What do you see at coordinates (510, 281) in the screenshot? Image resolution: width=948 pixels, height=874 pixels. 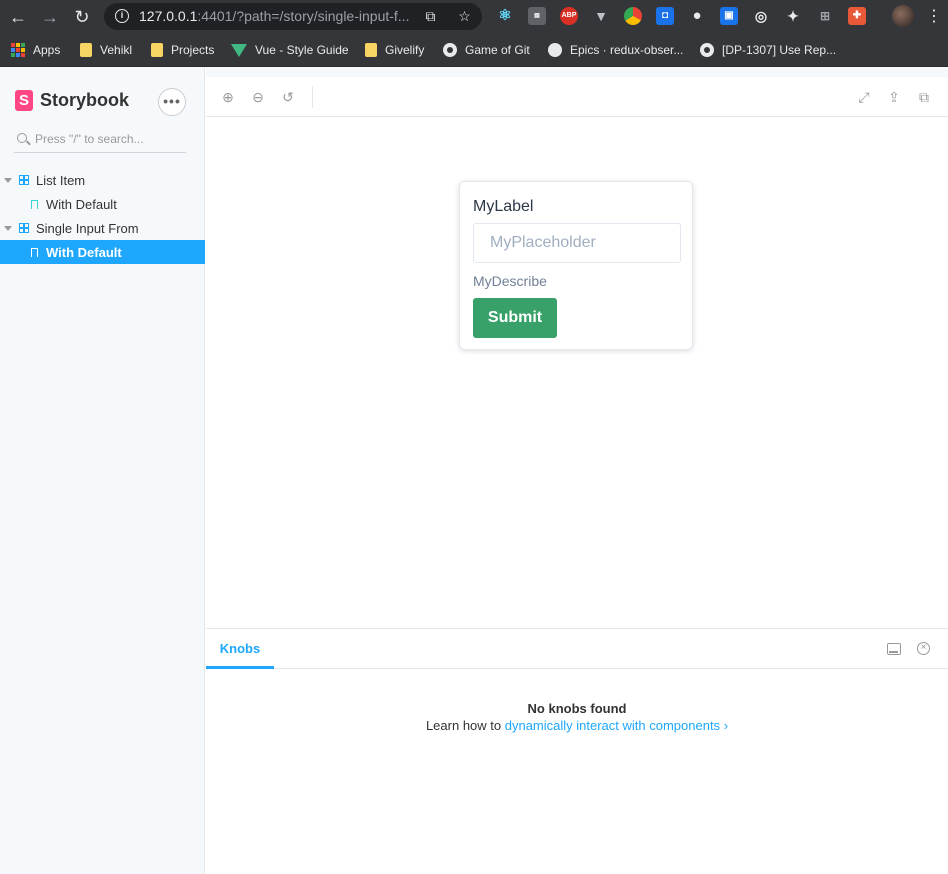 I see `input-description: MyDescribe` at bounding box center [510, 281].